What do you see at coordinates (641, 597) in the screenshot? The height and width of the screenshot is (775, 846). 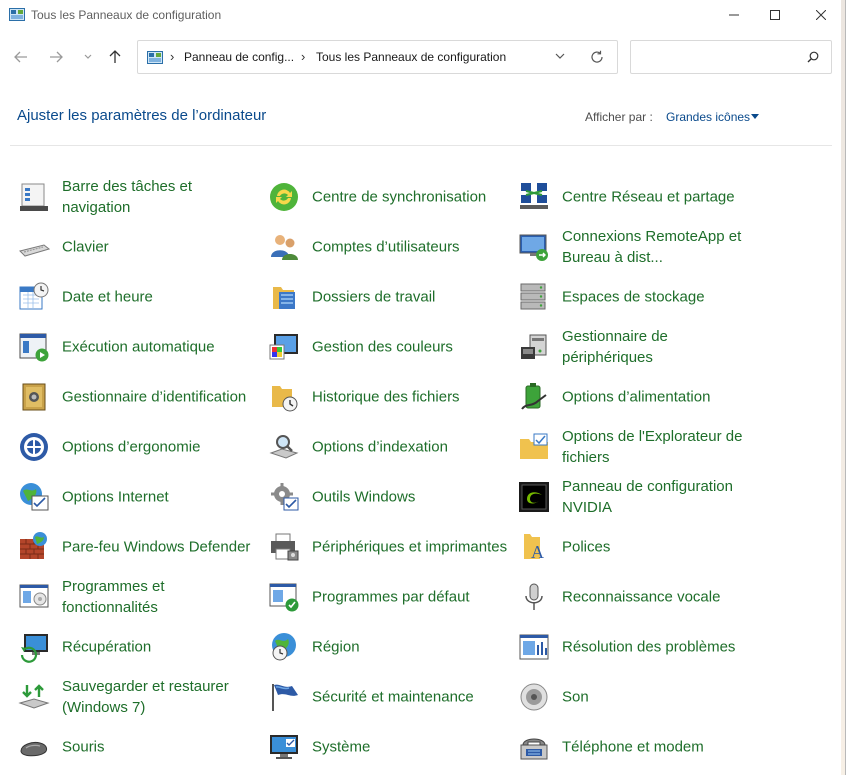 I see `item-label: Reconnaissance vocale` at bounding box center [641, 597].